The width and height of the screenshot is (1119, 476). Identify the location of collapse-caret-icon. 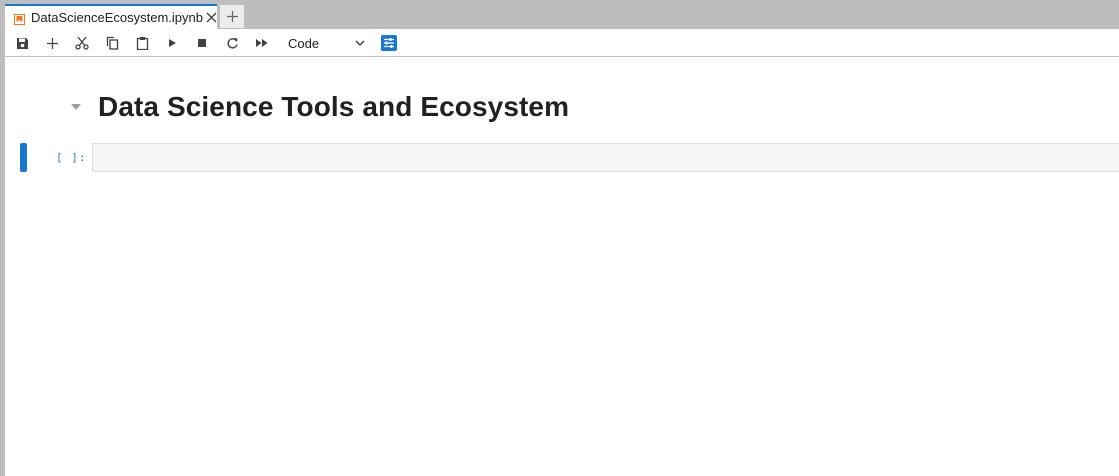
(76, 107).